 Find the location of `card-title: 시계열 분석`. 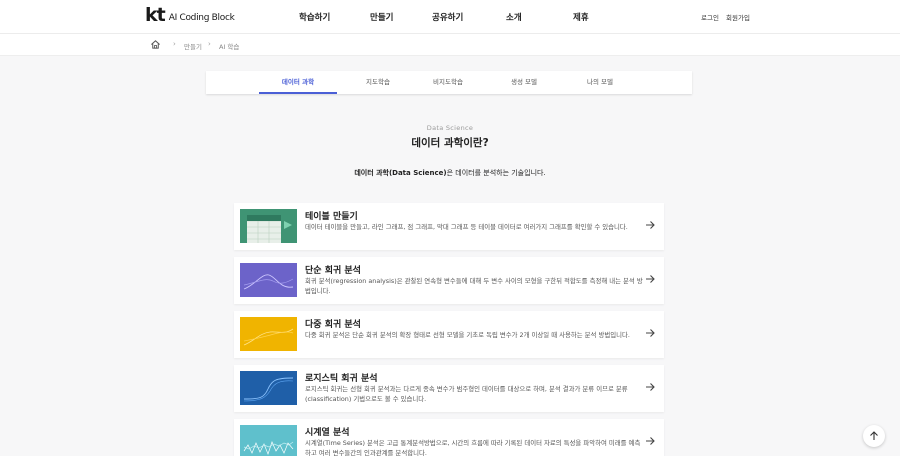

card-title: 시계열 분석 is located at coordinates (327, 433).